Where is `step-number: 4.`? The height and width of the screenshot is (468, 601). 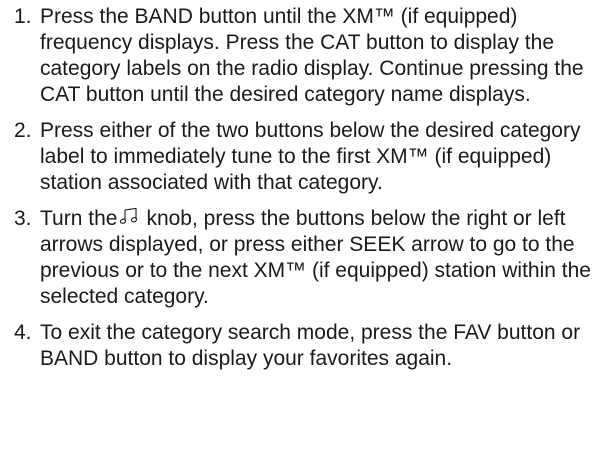
step-number: 4. is located at coordinates (23, 332).